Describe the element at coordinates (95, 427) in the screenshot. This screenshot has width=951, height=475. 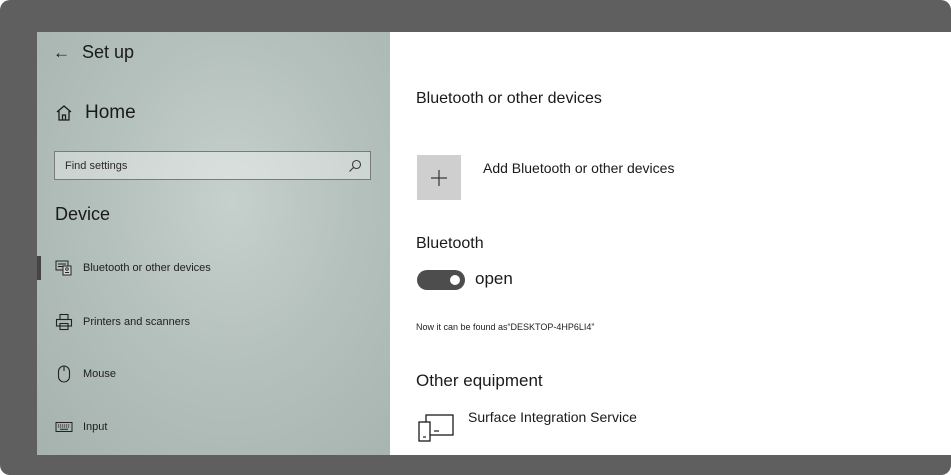
I see `sidebar-item-label: Input` at that location.